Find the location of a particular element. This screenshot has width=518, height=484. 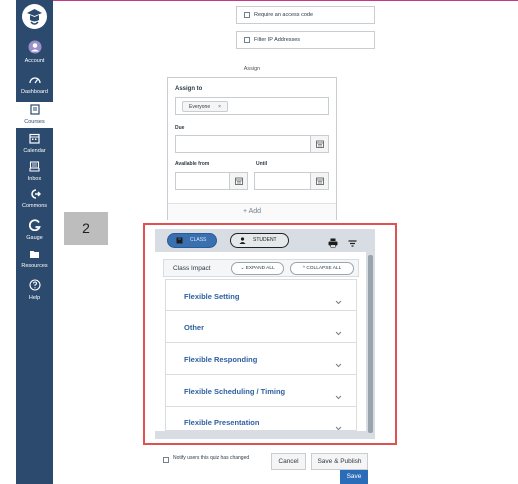

sidebar-item-commons: Commons is located at coordinates (34, 201).